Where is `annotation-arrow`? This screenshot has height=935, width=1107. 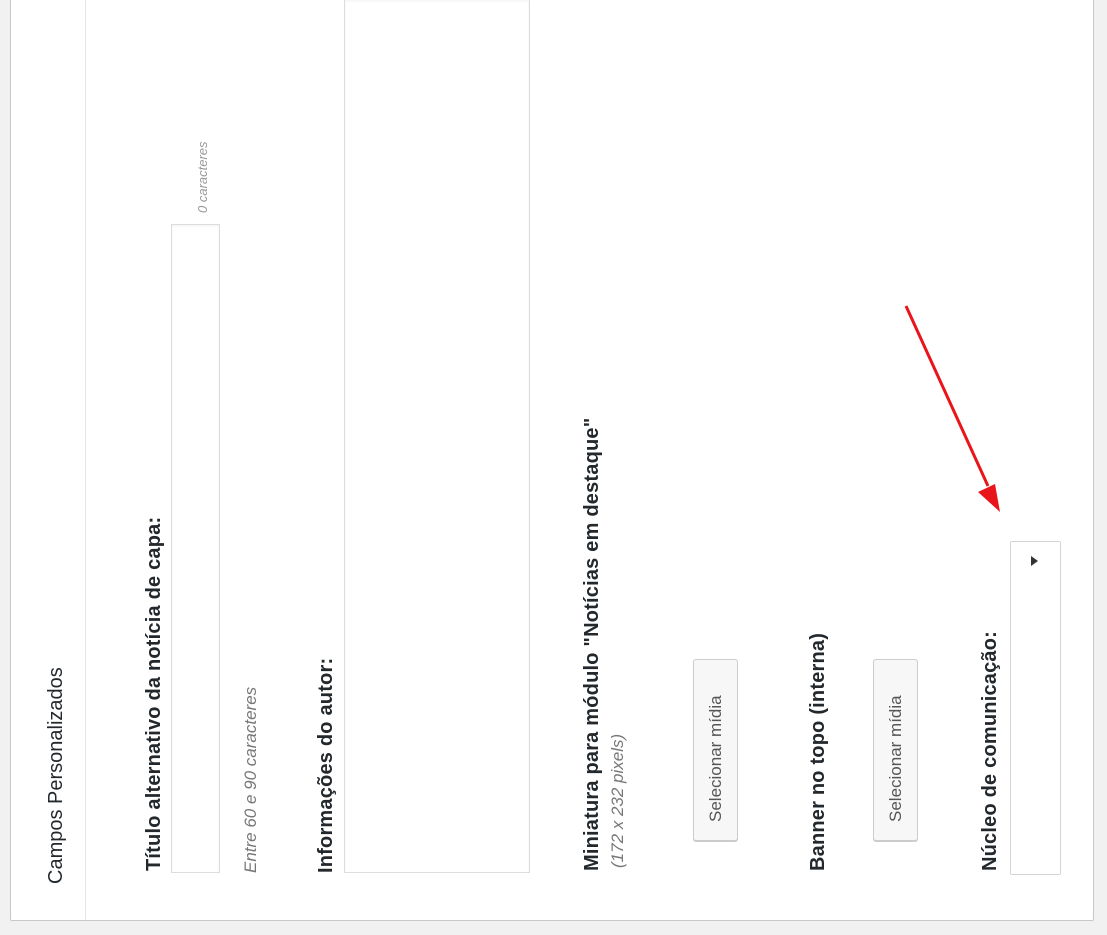 annotation-arrow is located at coordinates (952, 408).